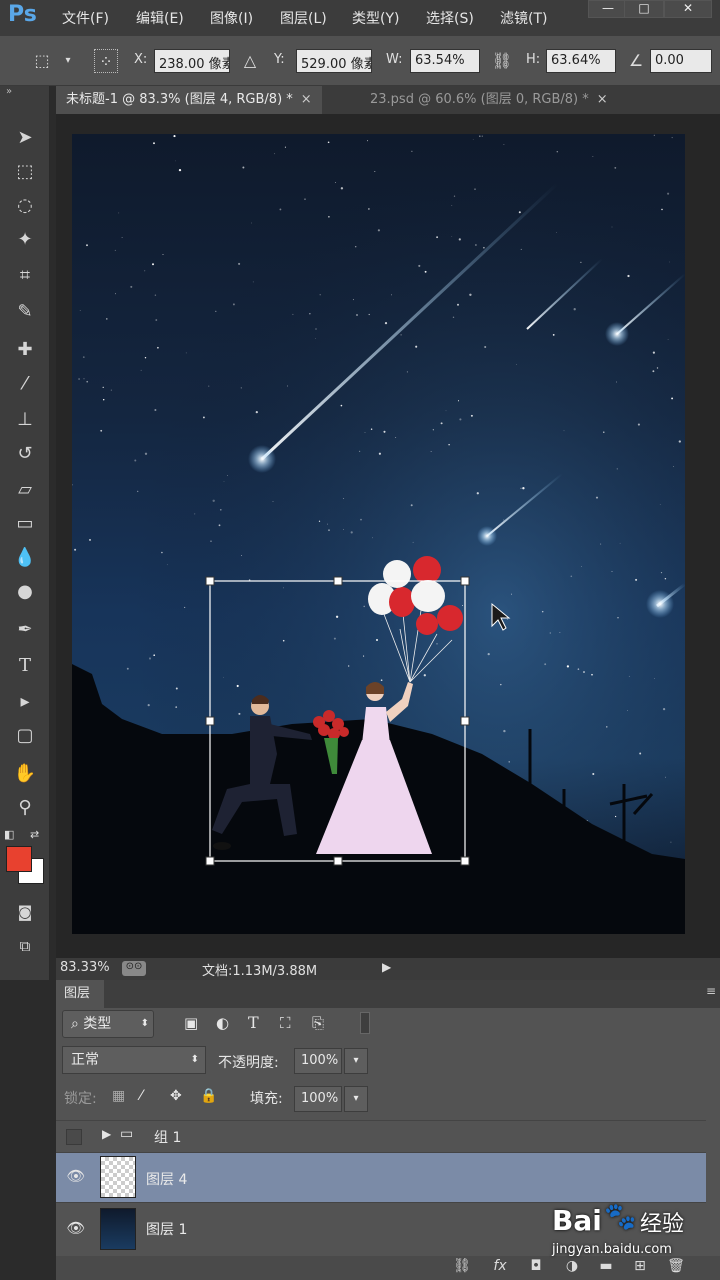  Describe the element at coordinates (25, 774) in the screenshot. I see `hand-tool-icon: ✋` at that location.